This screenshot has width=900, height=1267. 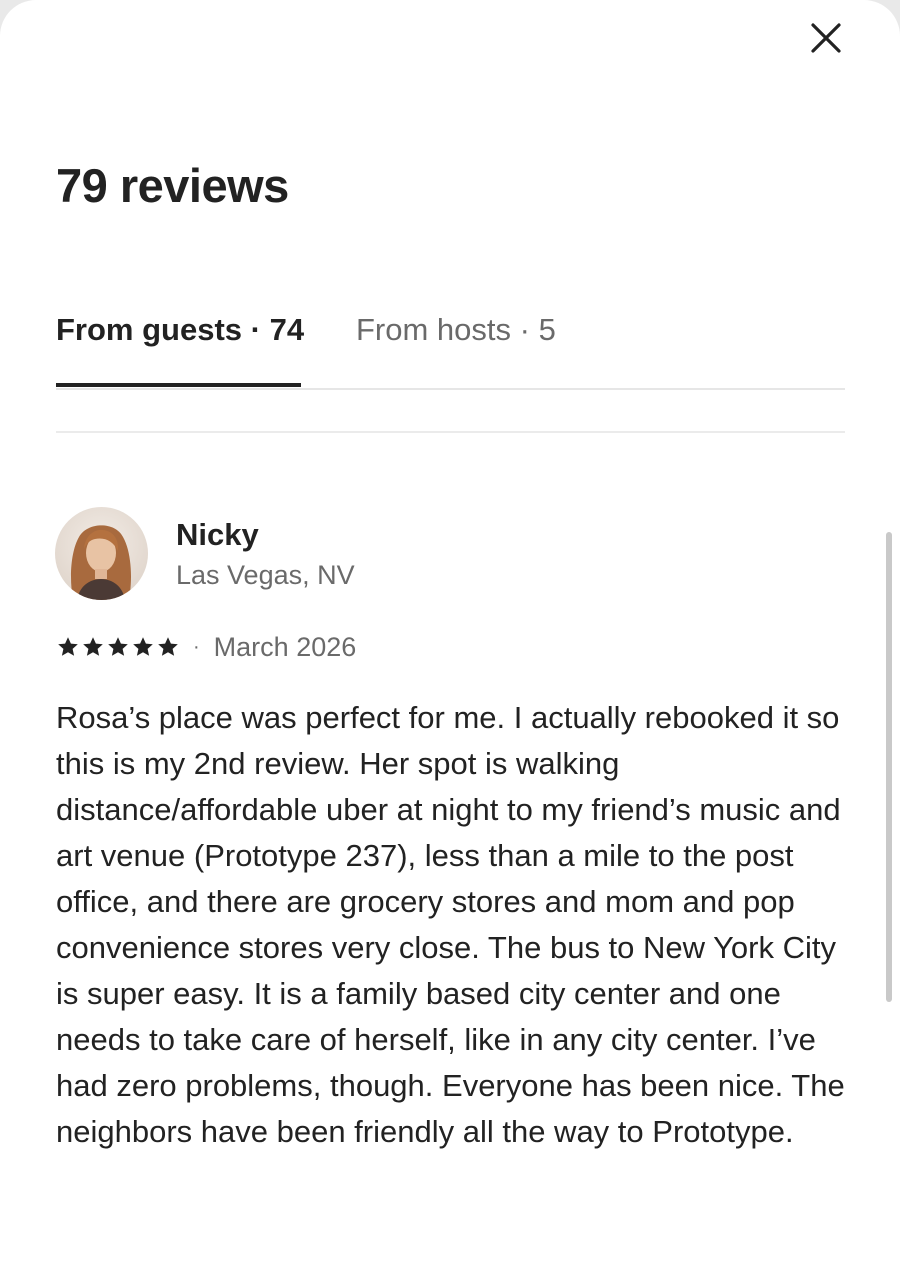 What do you see at coordinates (450, 432) in the screenshot?
I see `divider` at bounding box center [450, 432].